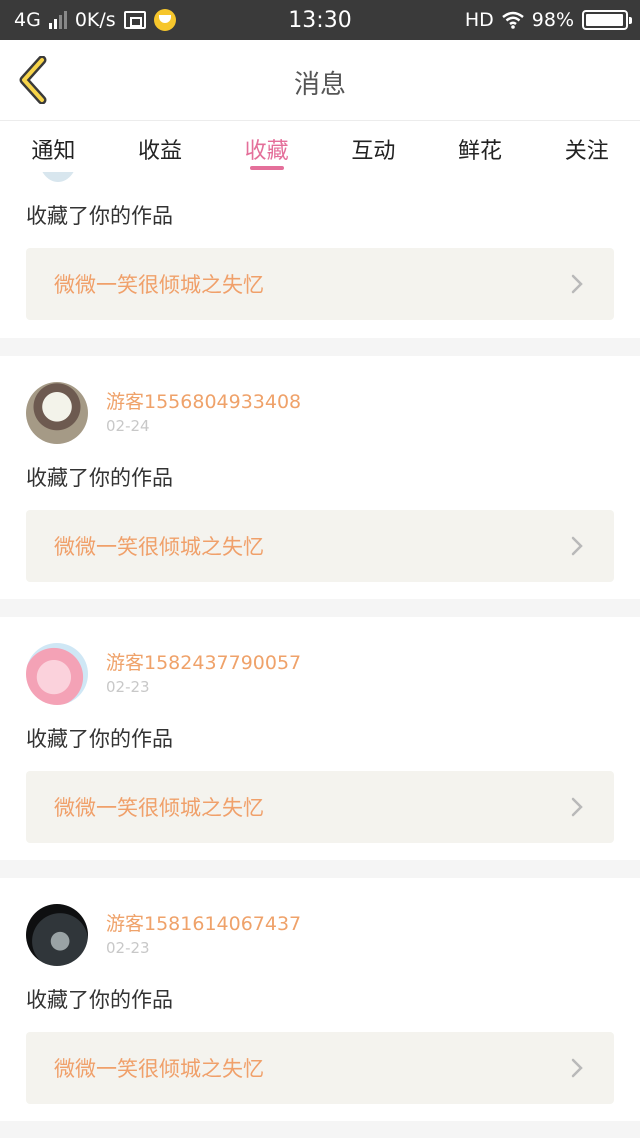  I want to click on user-info: 游客1556804933408 02-24, so click(163, 413).